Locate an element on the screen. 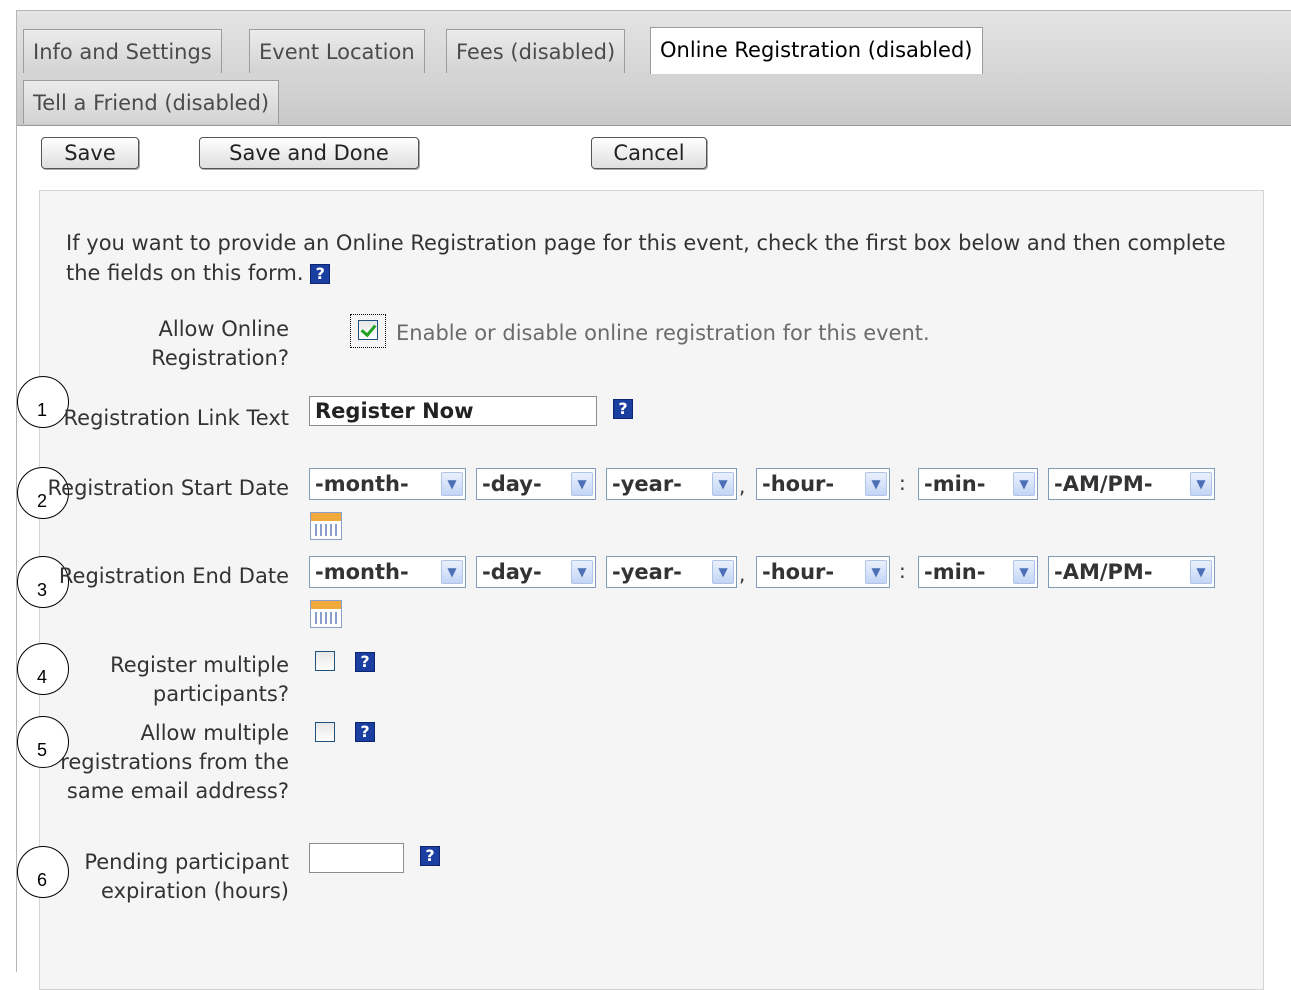  allow-online-checkbox is located at coordinates (368, 330).